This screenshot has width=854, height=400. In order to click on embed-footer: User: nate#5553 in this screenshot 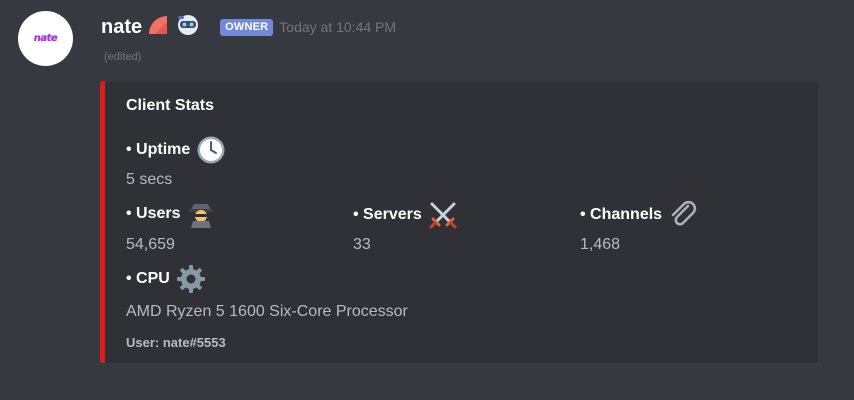, I will do `click(176, 342)`.